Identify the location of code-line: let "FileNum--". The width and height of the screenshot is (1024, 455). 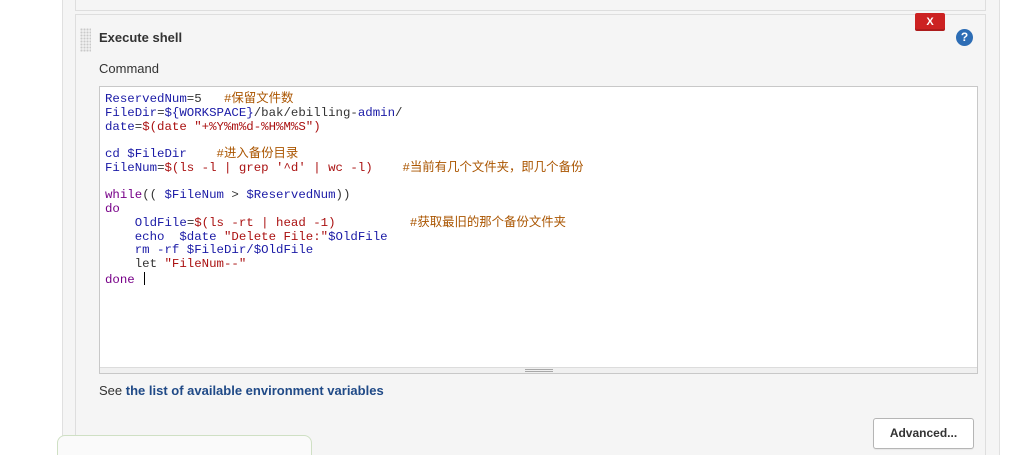
(176, 264).